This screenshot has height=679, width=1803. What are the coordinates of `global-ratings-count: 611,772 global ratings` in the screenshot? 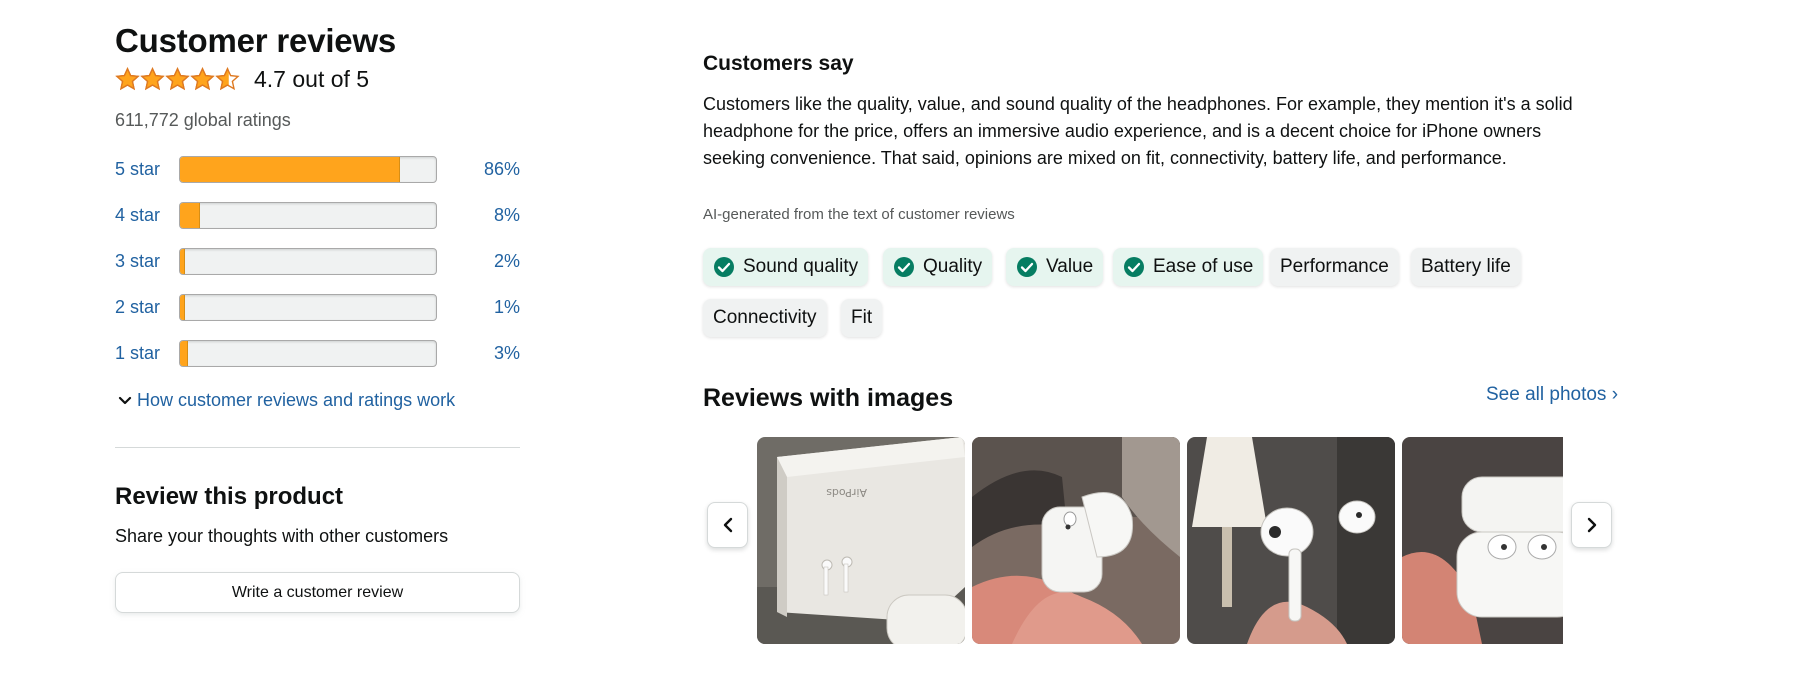 It's located at (203, 120).